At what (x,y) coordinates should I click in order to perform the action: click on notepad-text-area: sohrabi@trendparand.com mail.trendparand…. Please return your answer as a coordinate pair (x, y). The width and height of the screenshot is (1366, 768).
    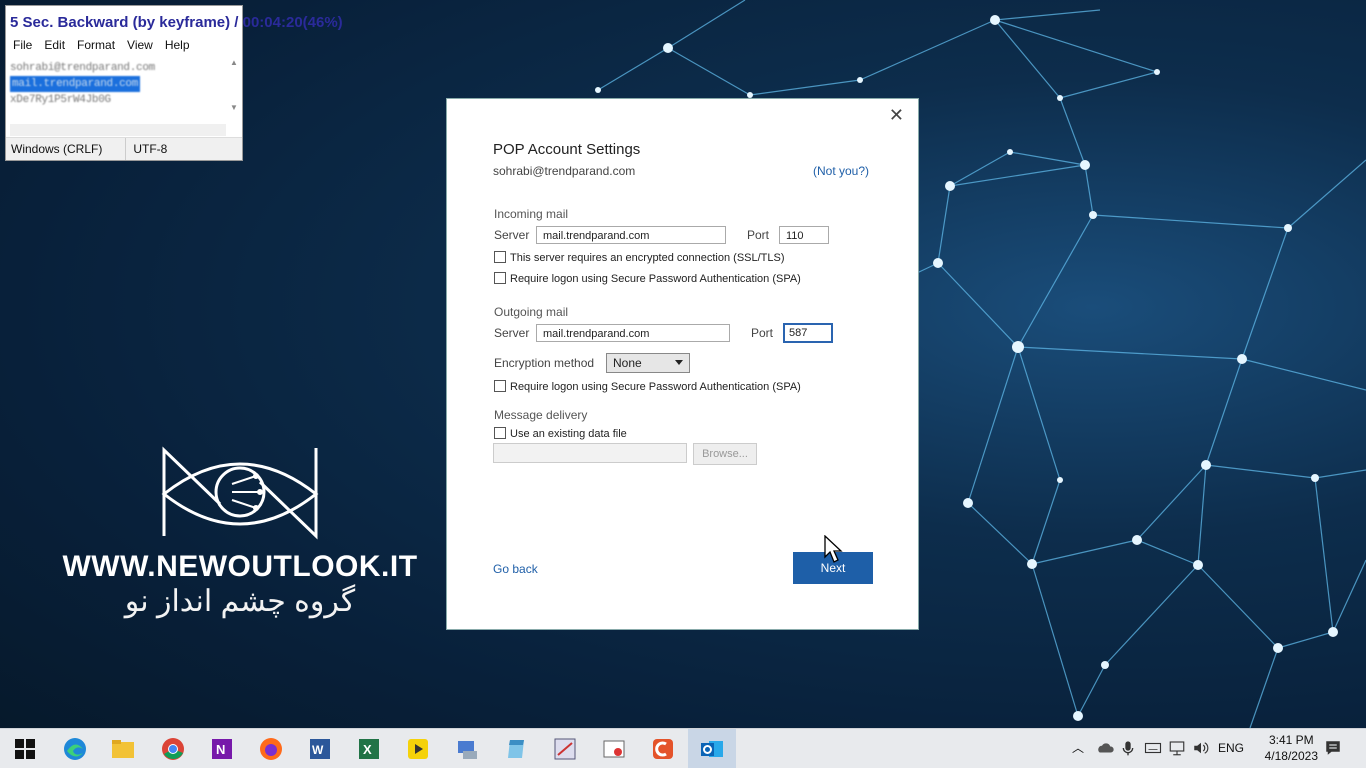
    Looking at the image, I should click on (119, 84).